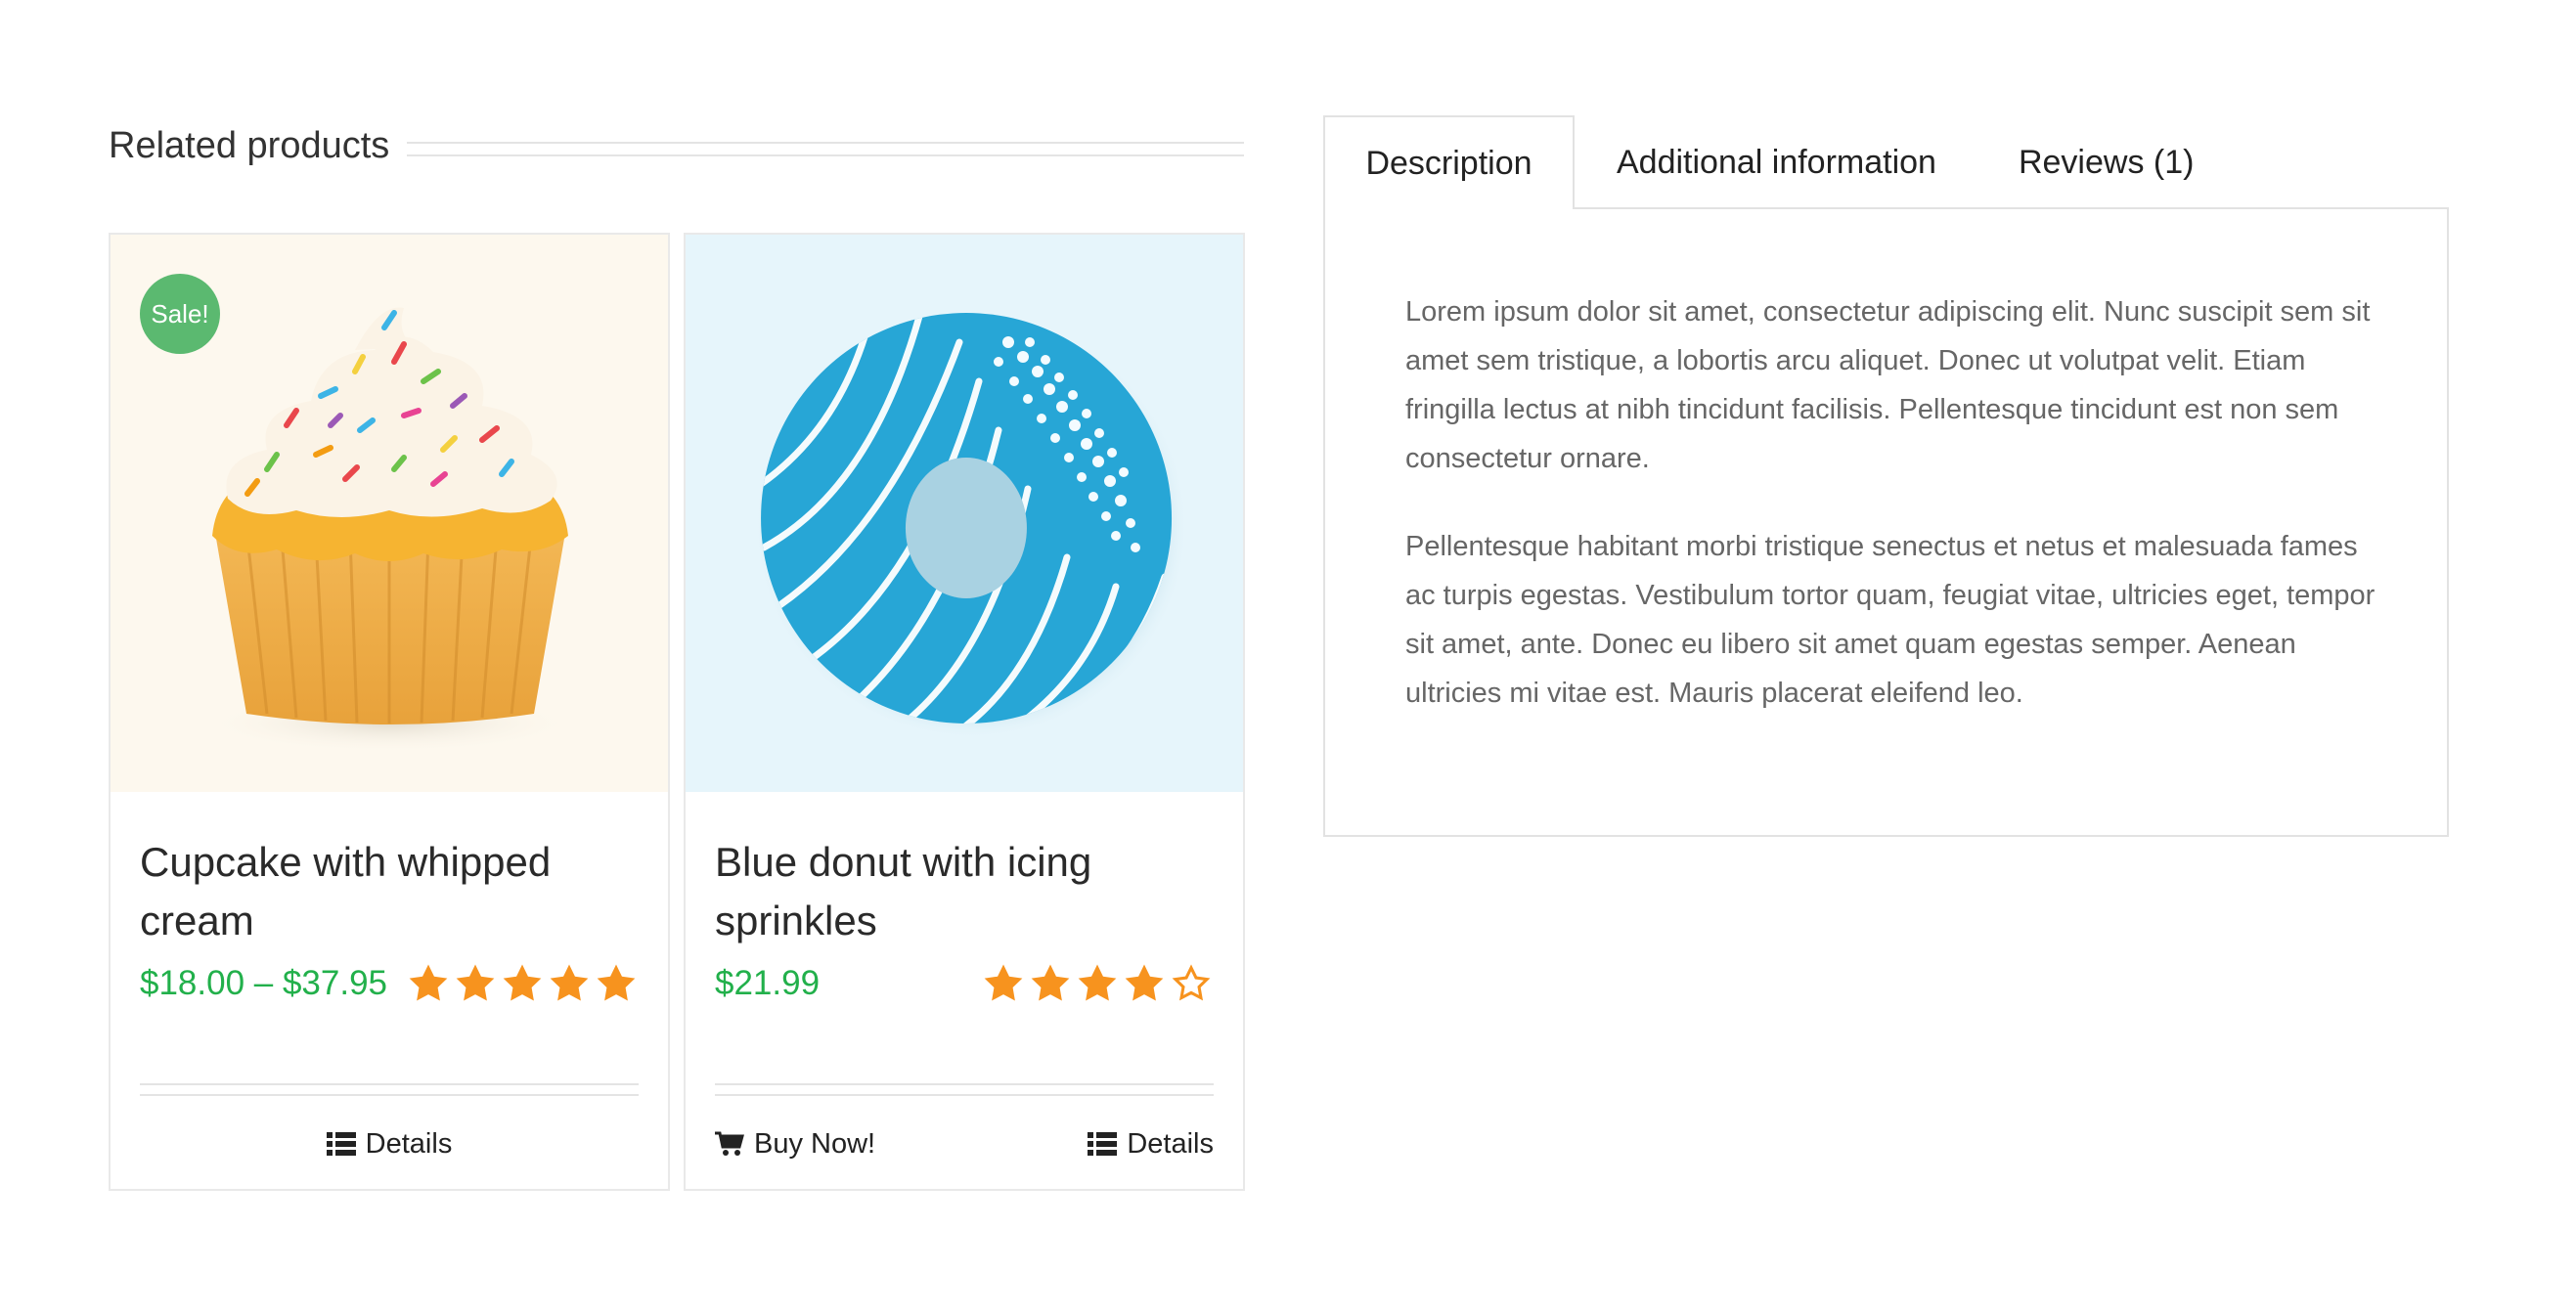 The height and width of the screenshot is (1316, 2576). What do you see at coordinates (964, 983) in the screenshot?
I see `price-row: $21.99` at bounding box center [964, 983].